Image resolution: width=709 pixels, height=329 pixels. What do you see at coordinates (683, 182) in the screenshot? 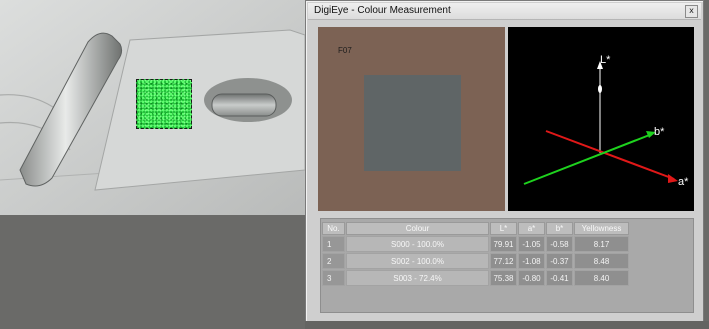
I see `a-axis-label: a*` at bounding box center [683, 182].